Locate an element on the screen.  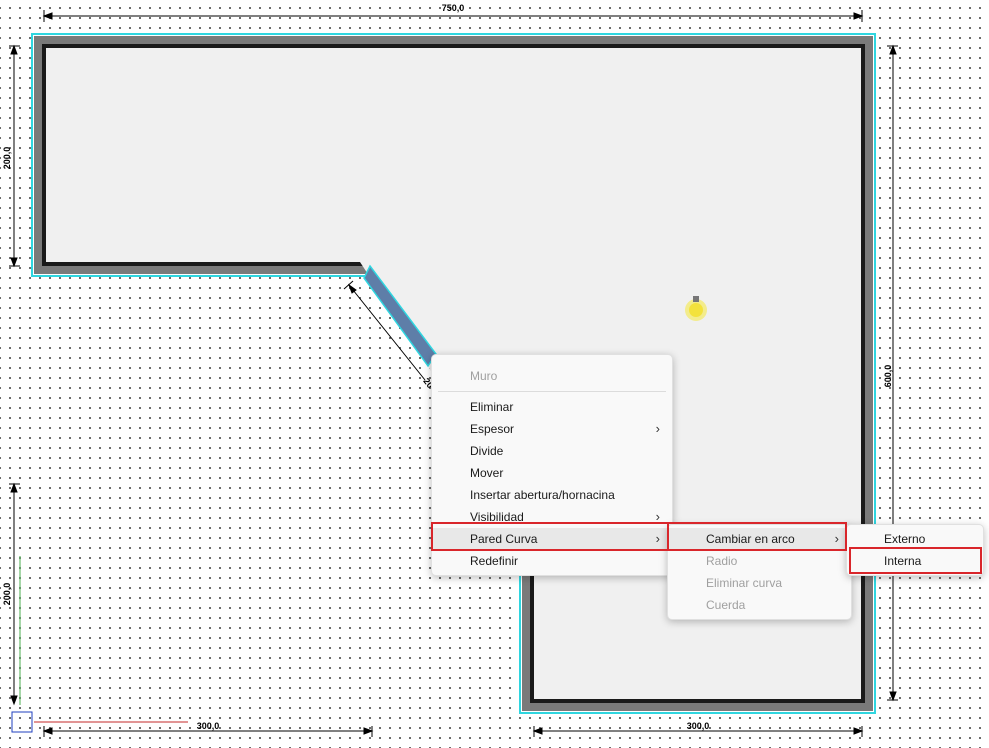
submenu-item-cambiar-en-arco: Cambiar en arco › is located at coordinates (759, 539).